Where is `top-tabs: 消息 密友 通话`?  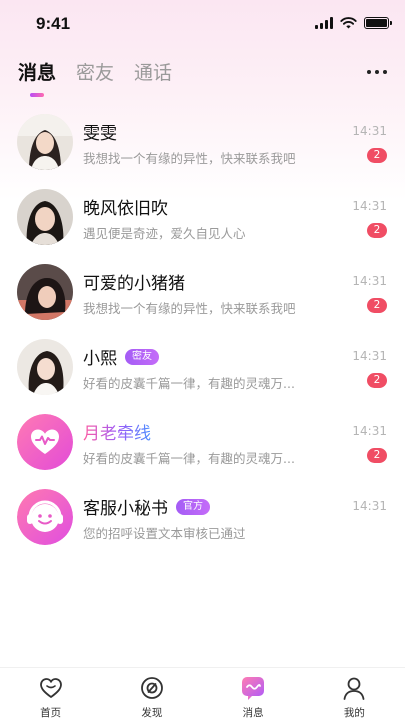 top-tabs: 消息 密友 通话 is located at coordinates (105, 71).